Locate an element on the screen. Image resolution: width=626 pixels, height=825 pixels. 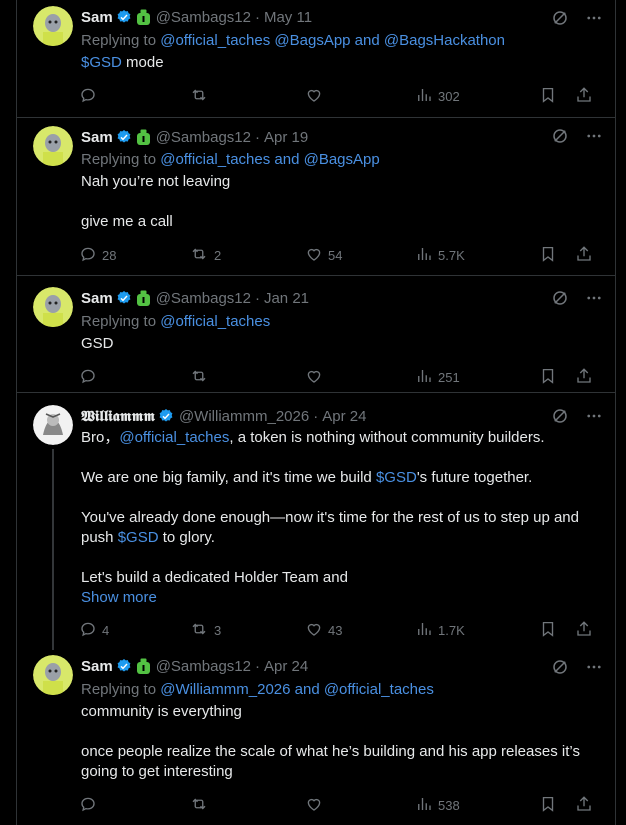
like-count: 43 is located at coordinates (335, 630).